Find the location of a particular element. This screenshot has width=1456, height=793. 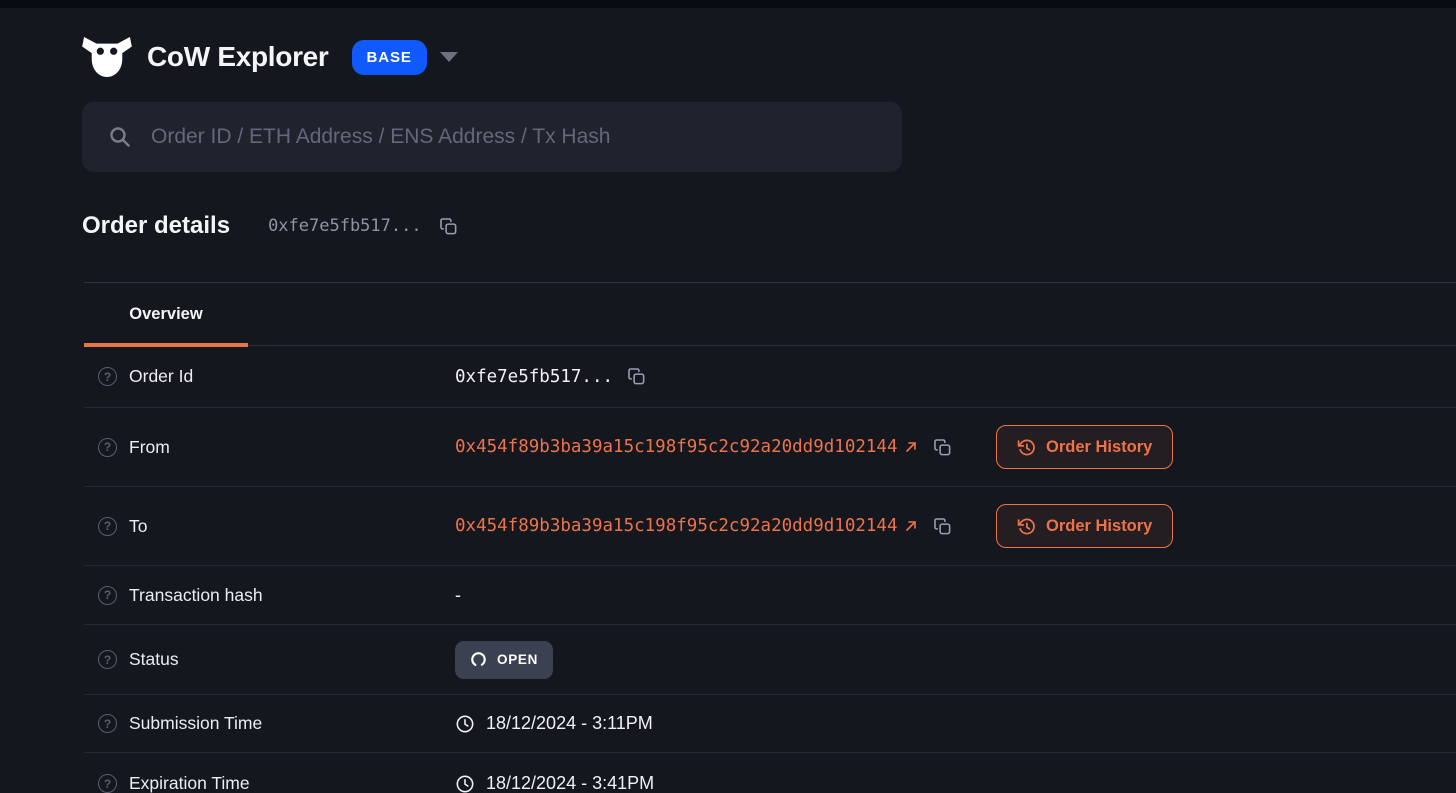

row-label: Order Id is located at coordinates (161, 376).